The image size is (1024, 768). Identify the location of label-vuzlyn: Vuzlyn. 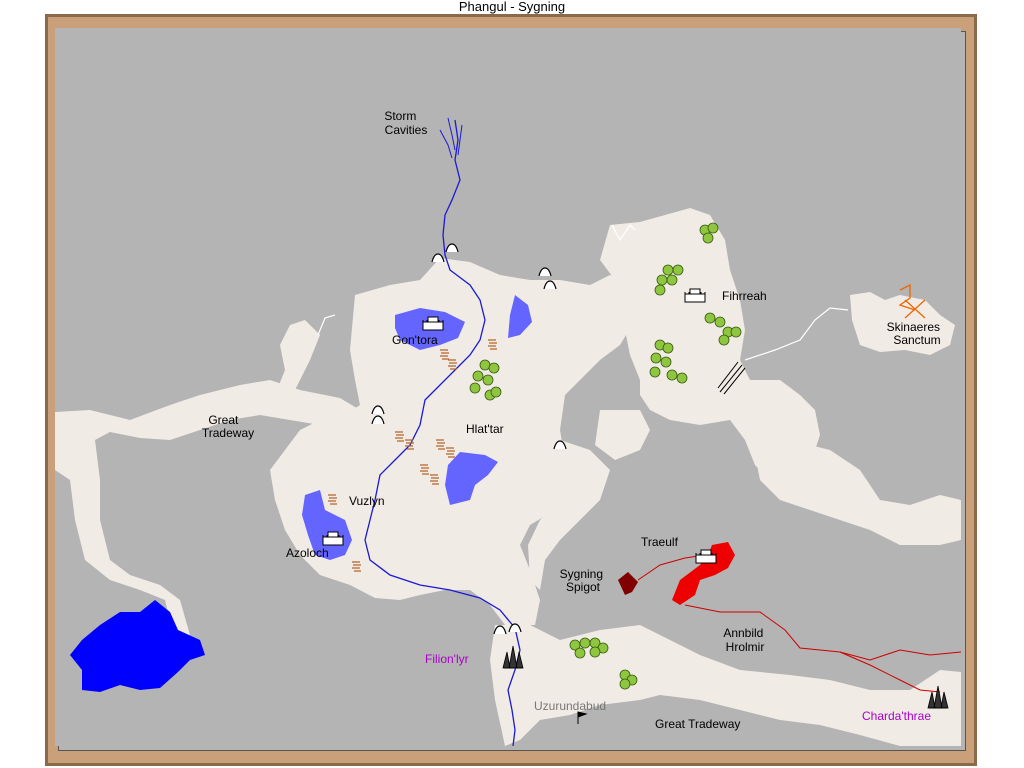
(367, 501).